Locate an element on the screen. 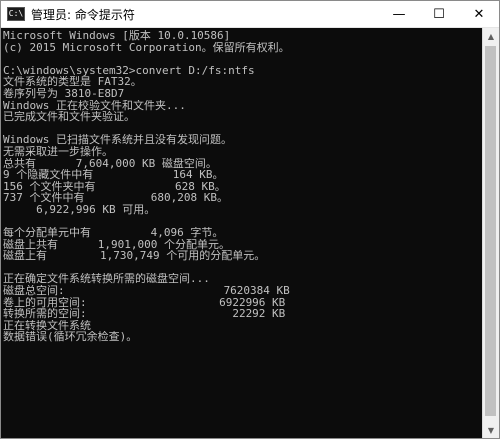  window-controls: — ☐ ✕ is located at coordinates (439, 14).